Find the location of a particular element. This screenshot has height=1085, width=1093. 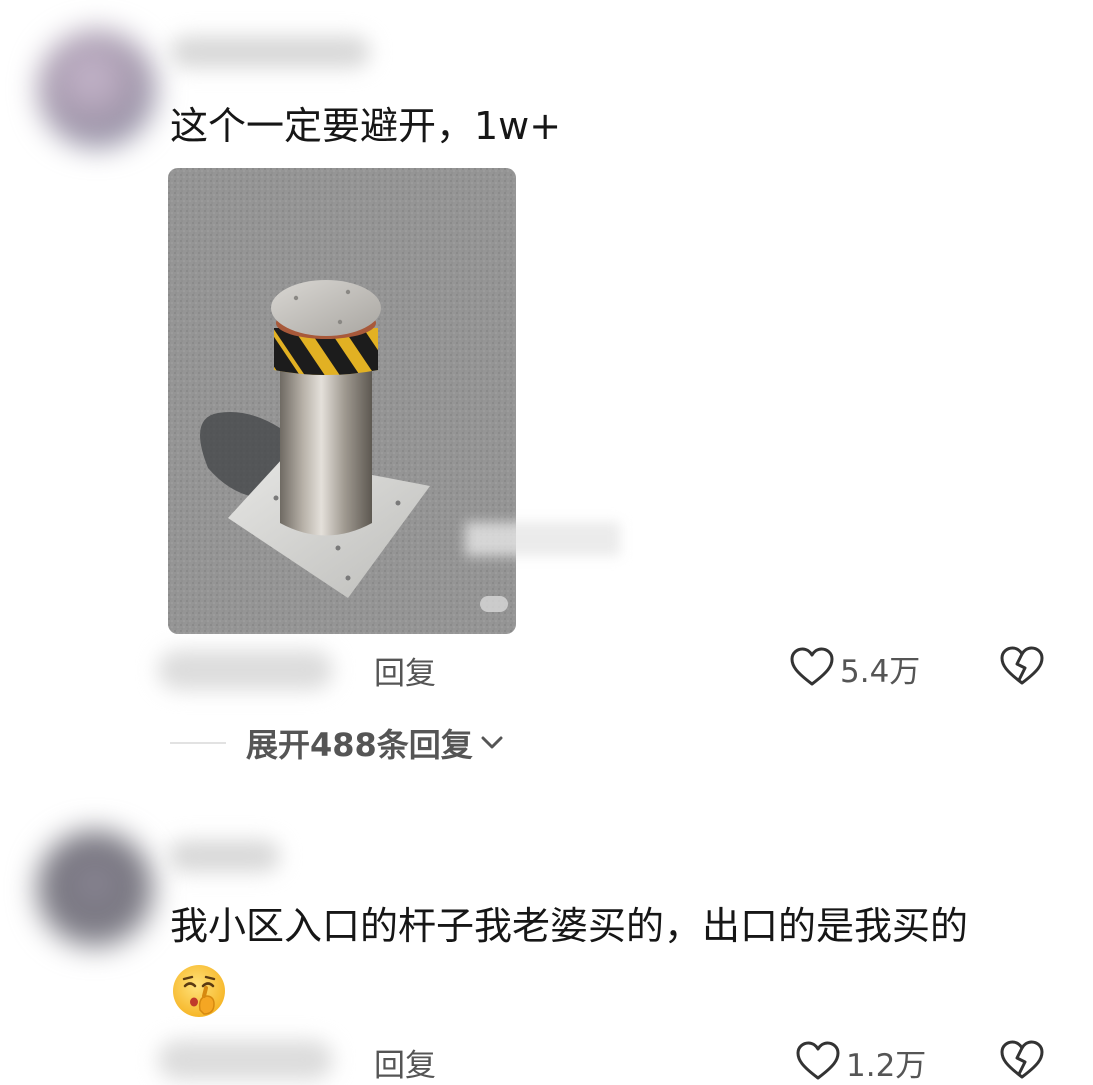

comment-text: 我小区入口的杆子我老婆买的，出口的是我买的 is located at coordinates (569, 926).